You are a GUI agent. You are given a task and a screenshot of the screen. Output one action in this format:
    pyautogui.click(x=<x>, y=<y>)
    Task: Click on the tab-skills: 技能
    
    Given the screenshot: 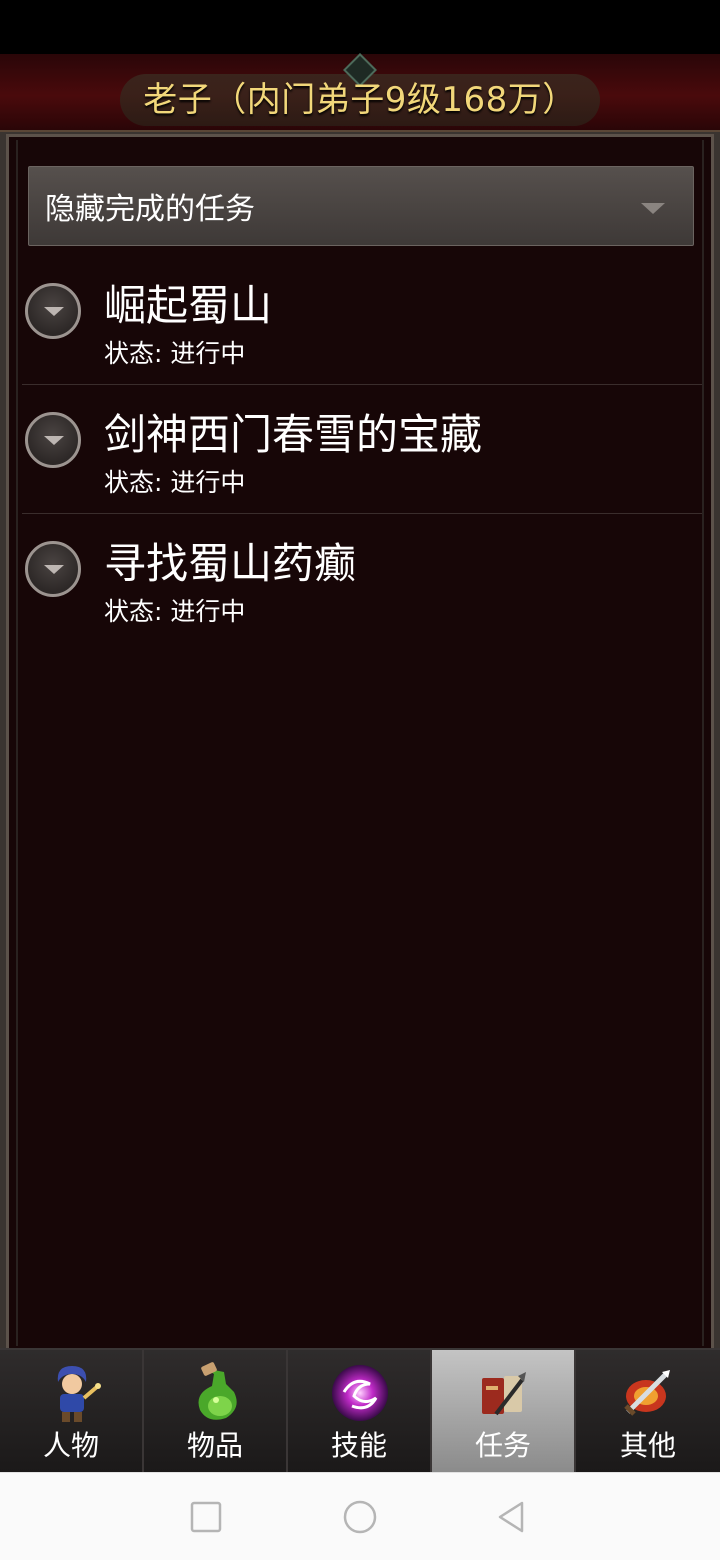 What is the action you would take?
    pyautogui.click(x=360, y=1411)
    